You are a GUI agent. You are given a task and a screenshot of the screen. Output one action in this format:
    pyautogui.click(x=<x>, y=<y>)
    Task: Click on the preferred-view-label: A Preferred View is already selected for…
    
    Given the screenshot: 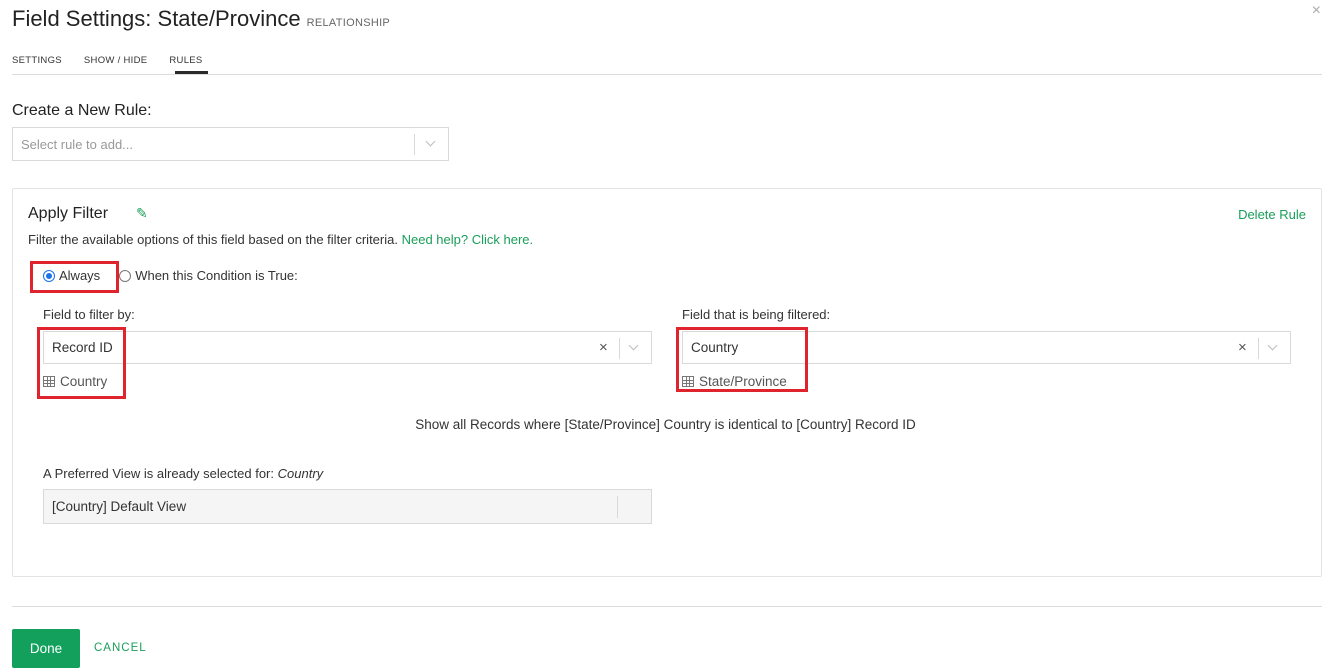 What is the action you would take?
    pyautogui.click(x=183, y=473)
    